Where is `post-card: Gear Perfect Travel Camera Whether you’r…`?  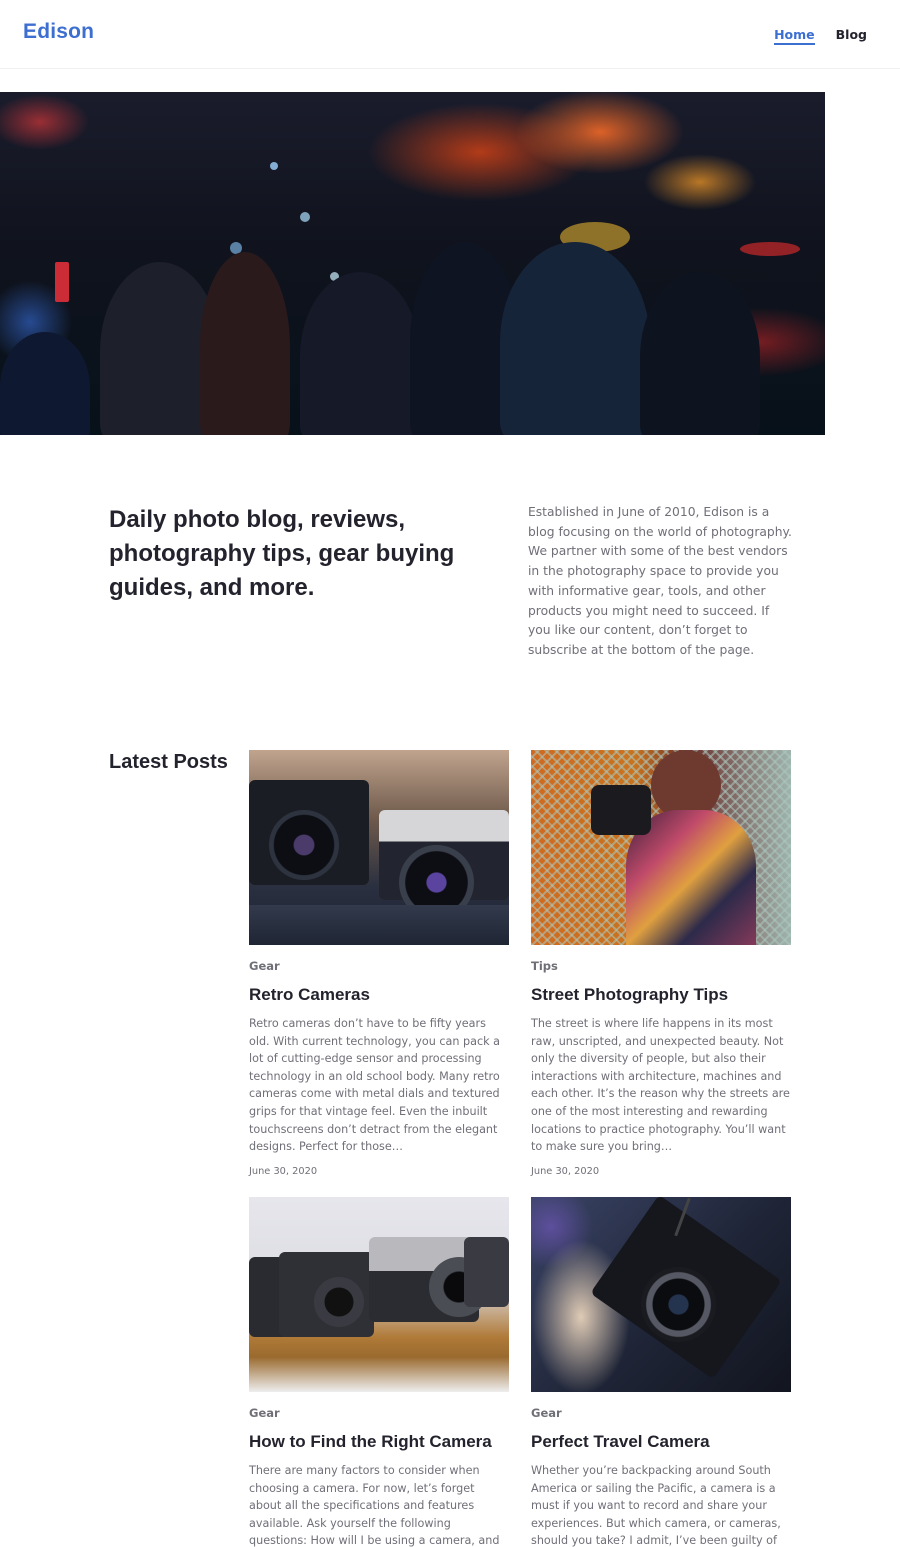 post-card: Gear Perfect Travel Camera Whether you’r… is located at coordinates (661, 1372).